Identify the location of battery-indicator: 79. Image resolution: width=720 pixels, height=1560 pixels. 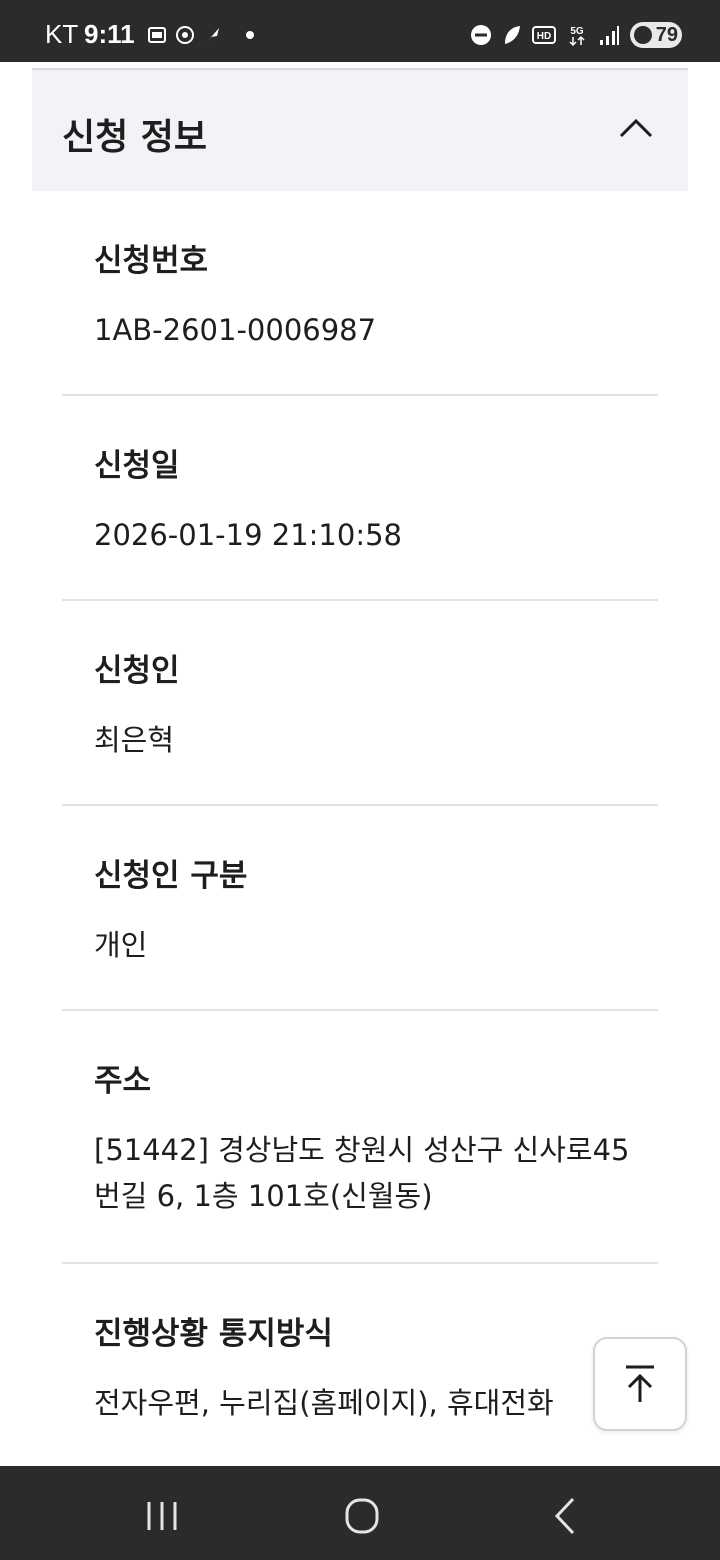
(656, 35).